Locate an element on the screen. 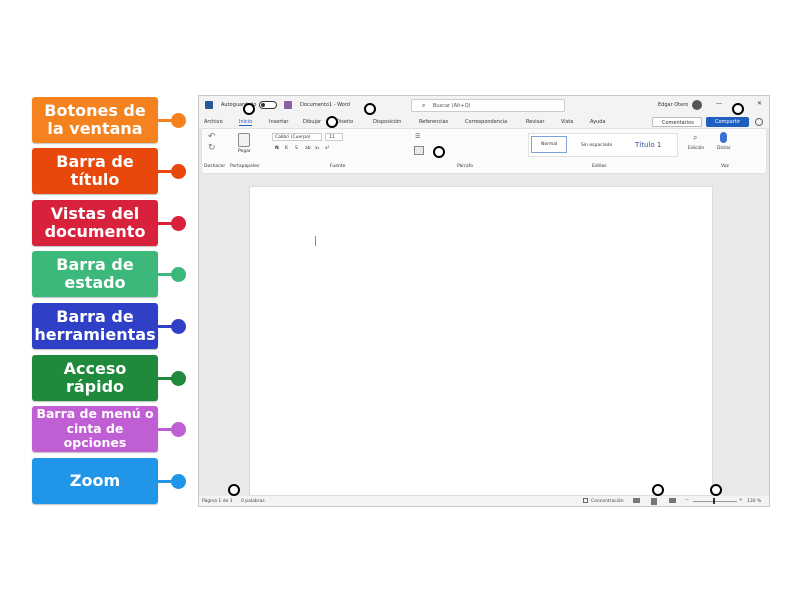 Image resolution: width=800 pixels, height=600 pixels. read-mode-icon is located at coordinates (636, 500).